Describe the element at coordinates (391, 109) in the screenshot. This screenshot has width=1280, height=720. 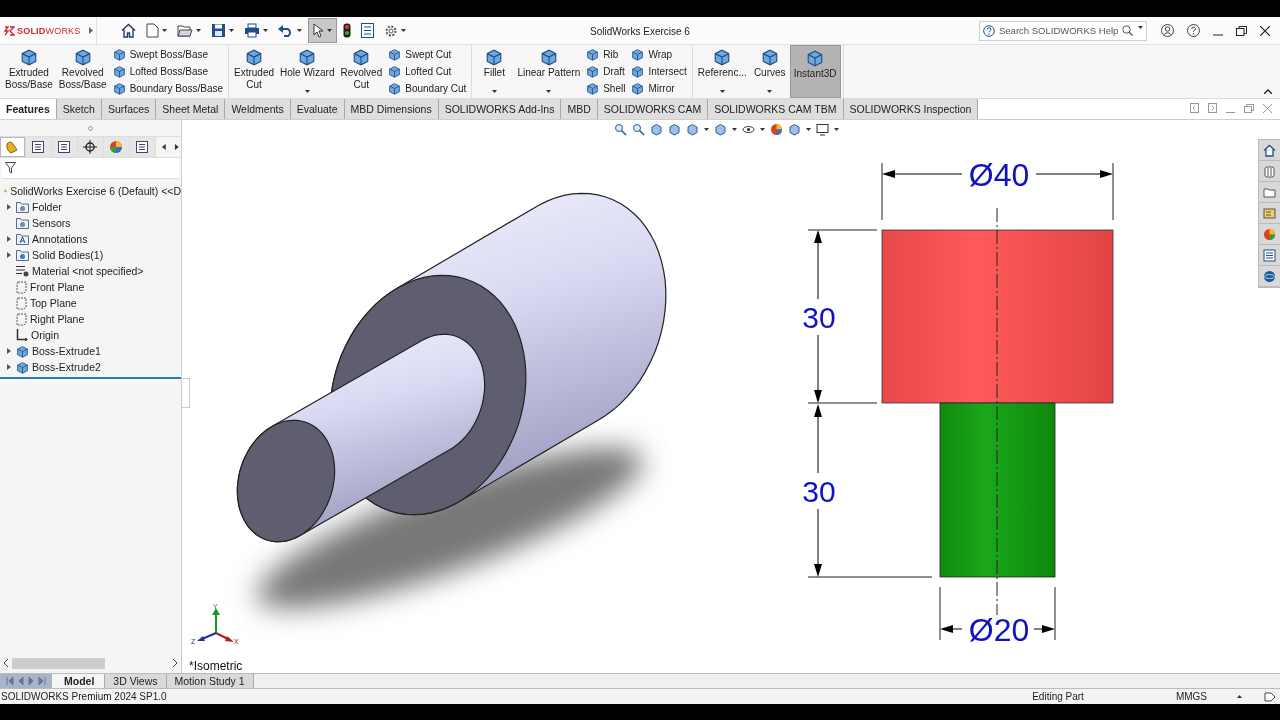
I see `command-tab: MBD Dimensions` at that location.